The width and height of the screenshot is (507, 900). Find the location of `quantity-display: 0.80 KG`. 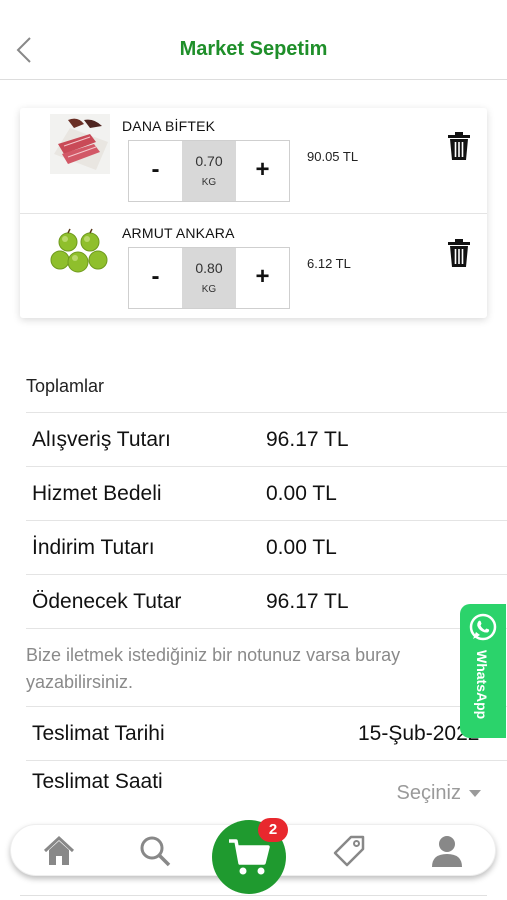

quantity-display: 0.80 KG is located at coordinates (209, 278).